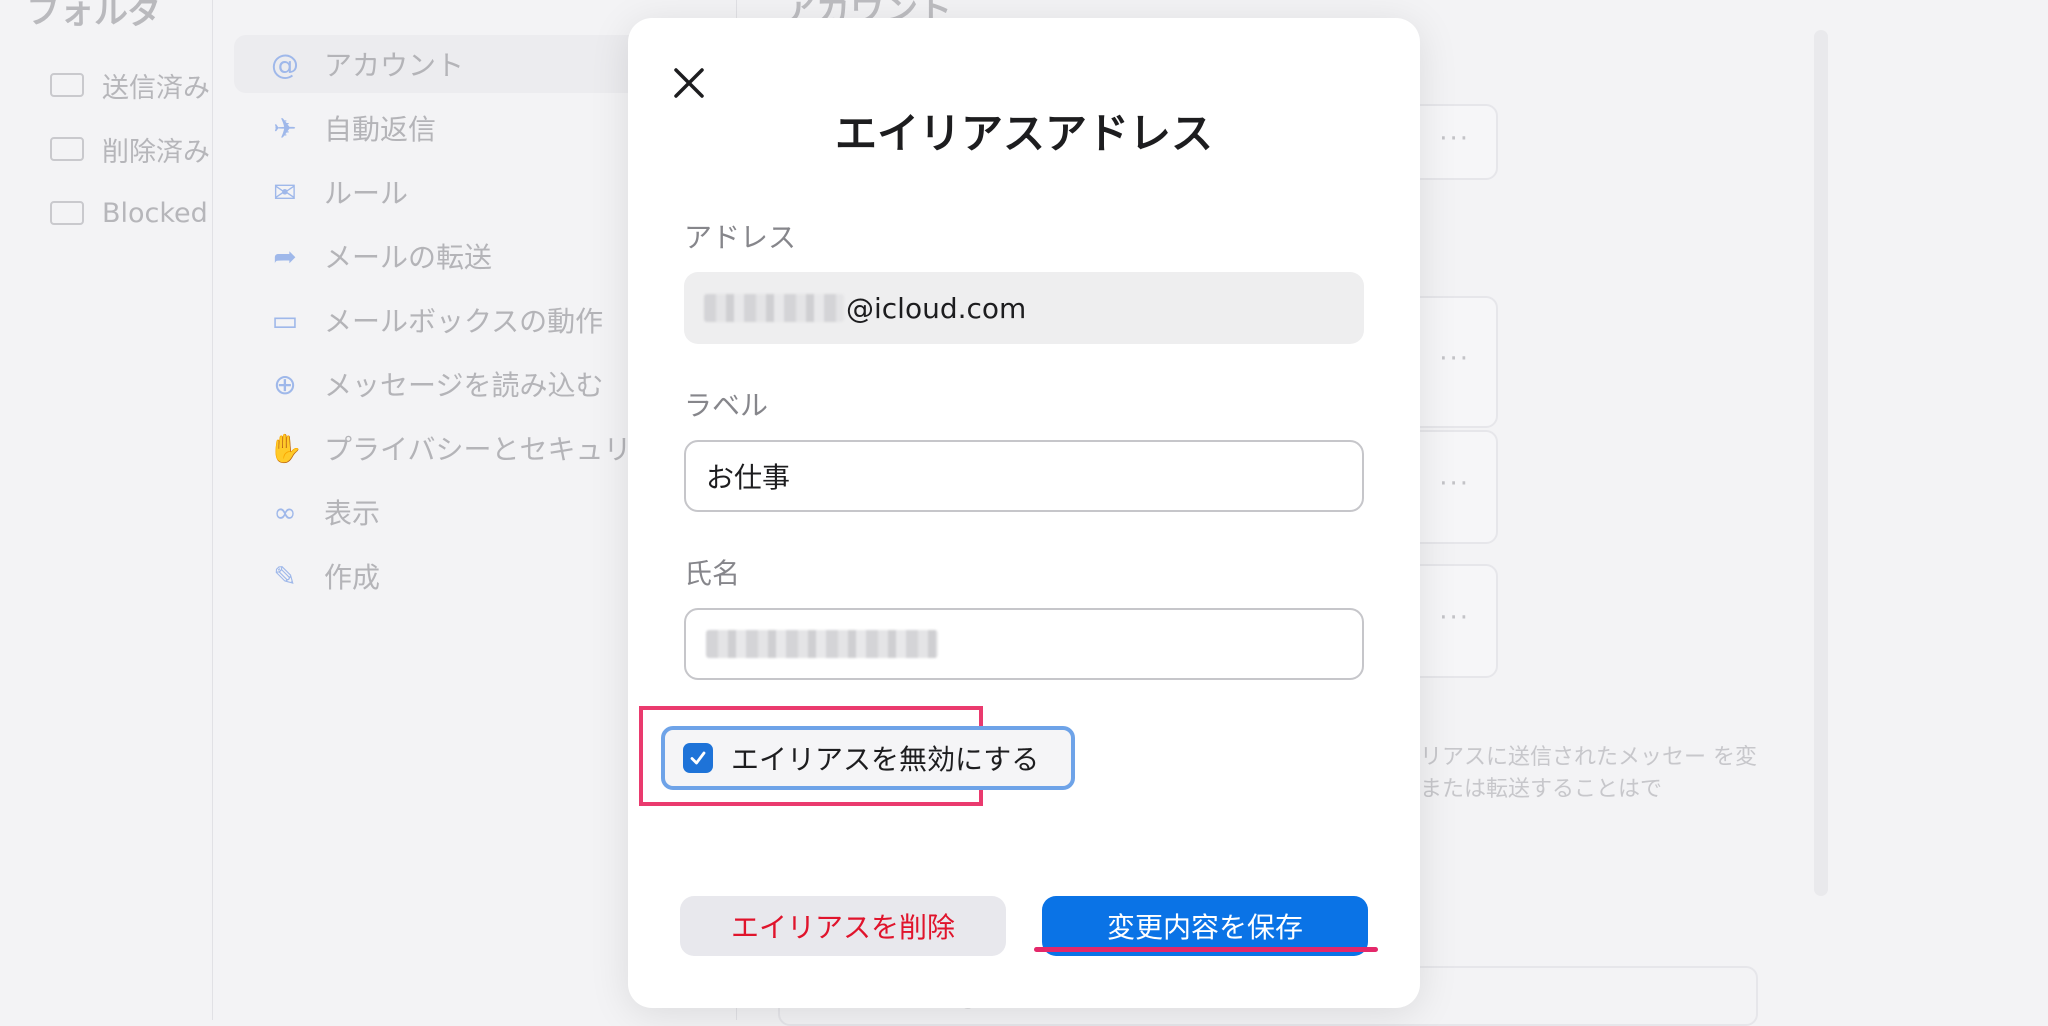 Image resolution: width=2048 pixels, height=1026 pixels. Describe the element at coordinates (726, 405) in the screenshot. I see `label-field-label: ラベル` at that location.